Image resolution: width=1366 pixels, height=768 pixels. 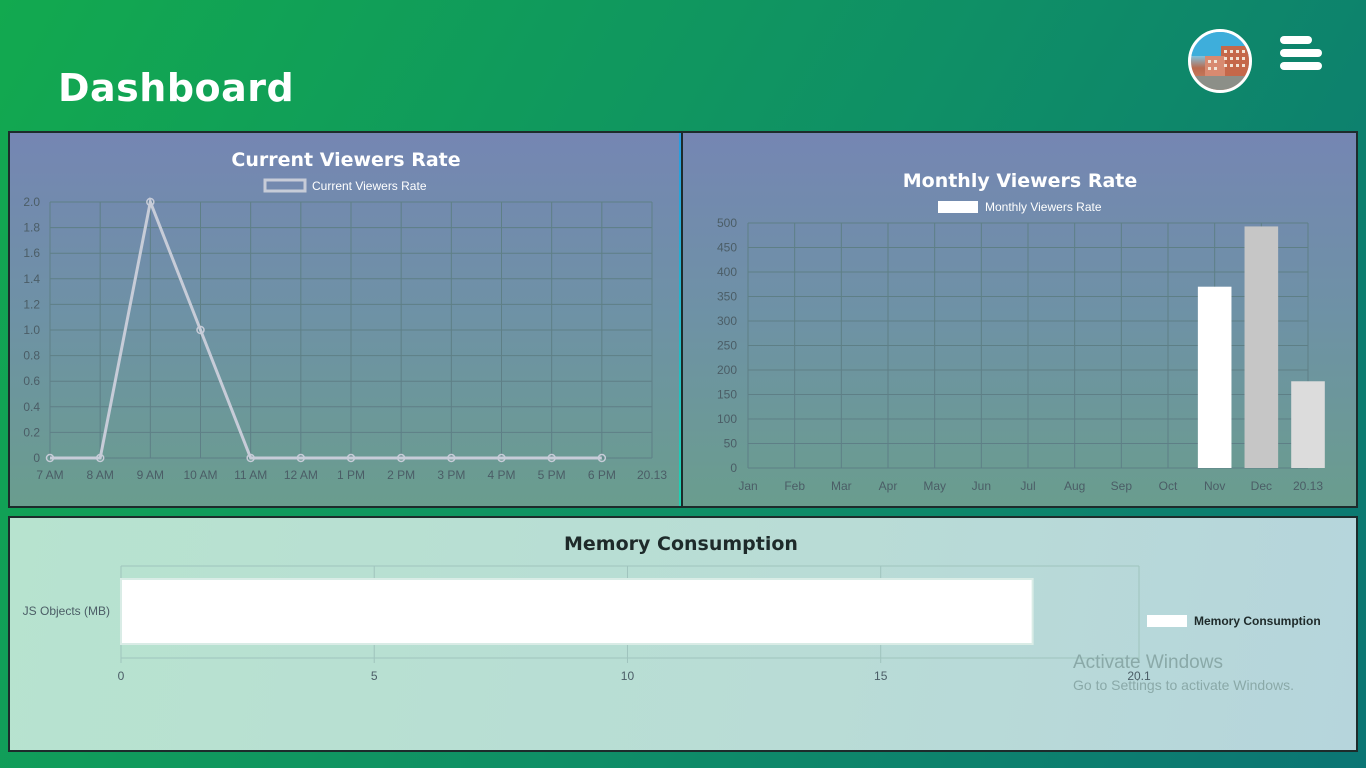 What do you see at coordinates (31, 253) in the screenshot?
I see `y-tick-label: 1.6` at bounding box center [31, 253].